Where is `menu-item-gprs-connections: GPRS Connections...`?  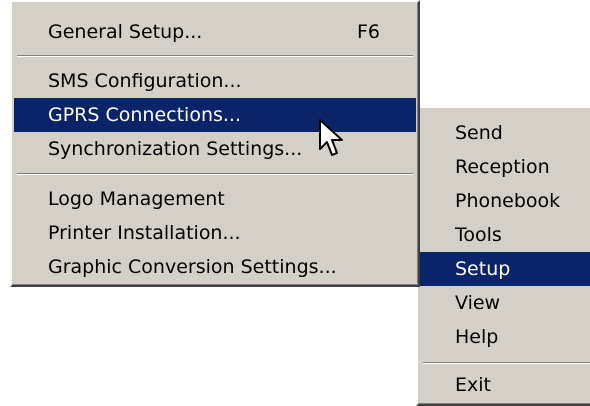 menu-item-gprs-connections: GPRS Connections... is located at coordinates (215, 115).